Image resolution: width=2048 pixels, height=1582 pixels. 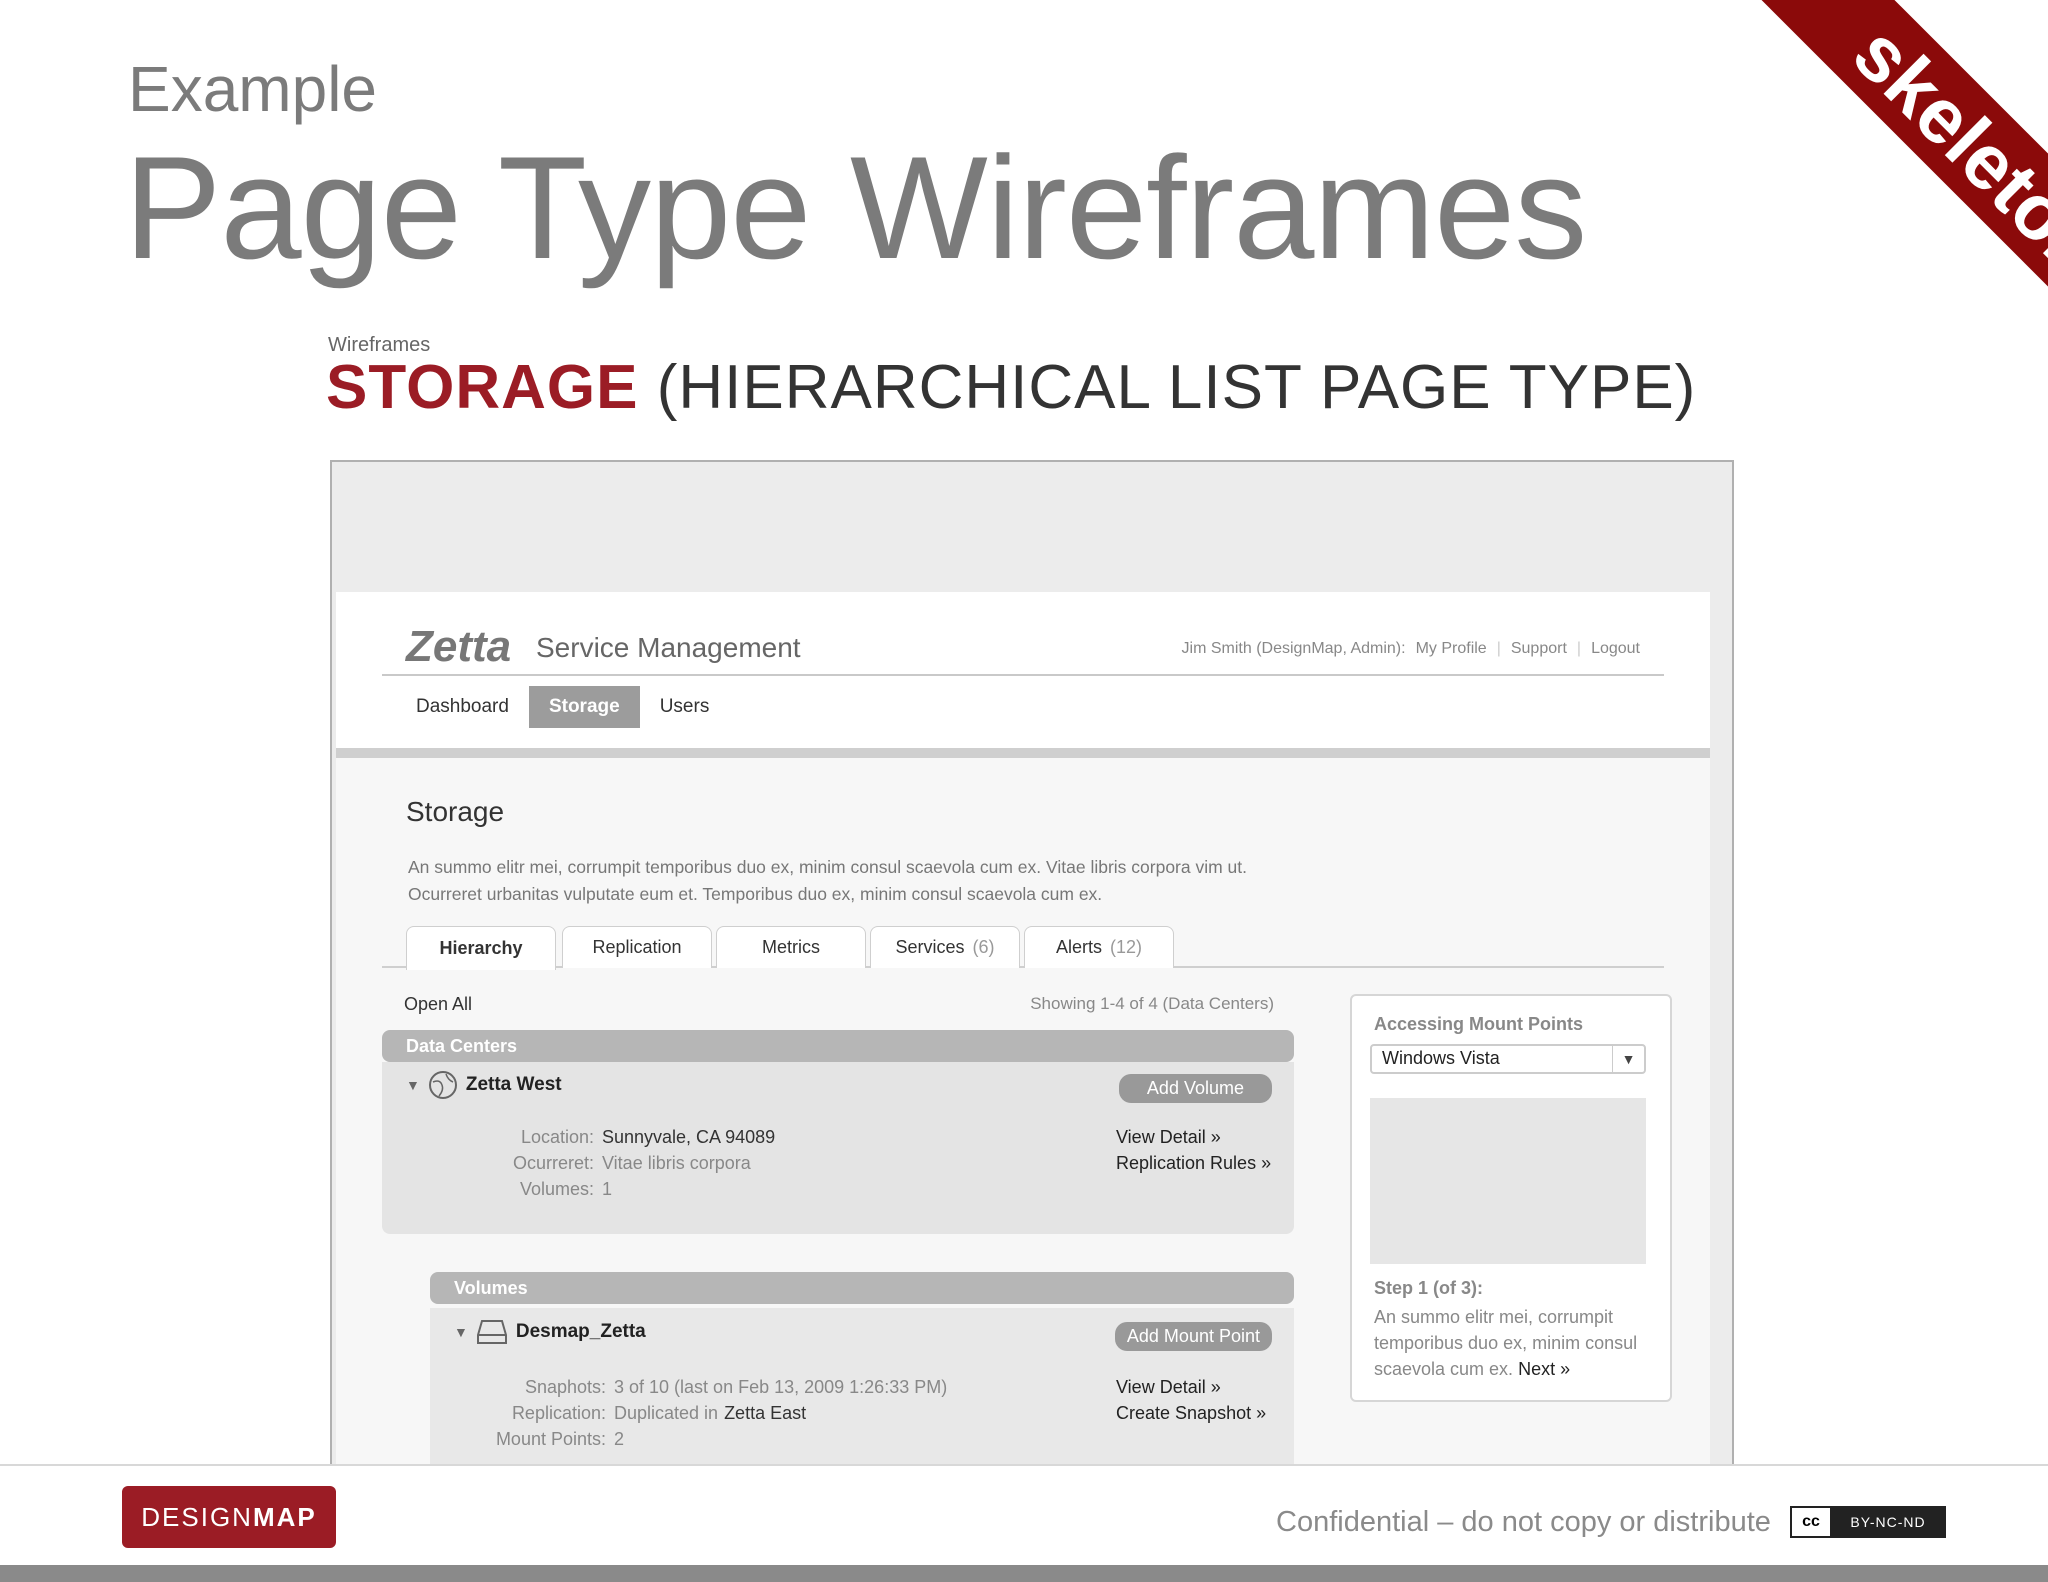 What do you see at coordinates (1441, 1058) in the screenshot?
I see `os-select-value: Windows Vista` at bounding box center [1441, 1058].